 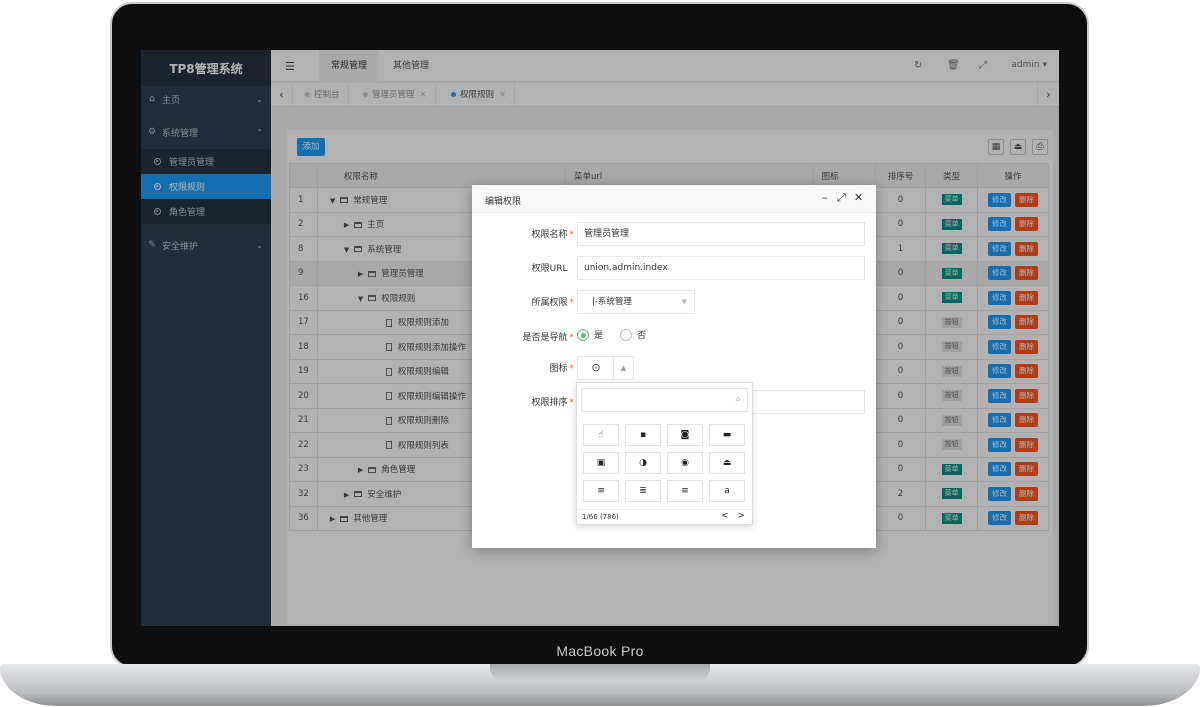 I want to click on icon-option: ▪, so click(x=643, y=435).